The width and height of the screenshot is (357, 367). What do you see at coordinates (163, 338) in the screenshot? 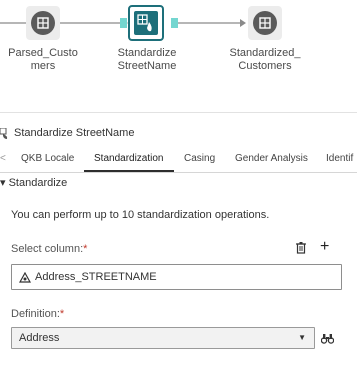
I see `definition-select: Address ▼` at bounding box center [163, 338].